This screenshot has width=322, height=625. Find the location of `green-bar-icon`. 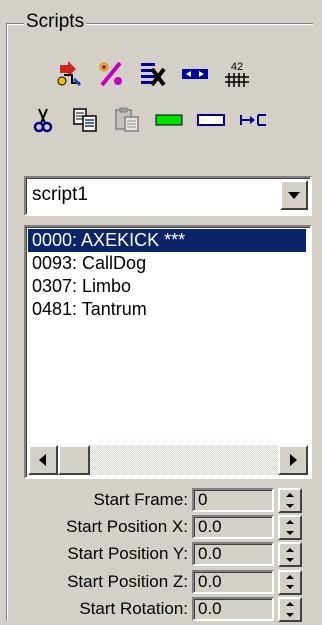

green-bar-icon is located at coordinates (169, 120).